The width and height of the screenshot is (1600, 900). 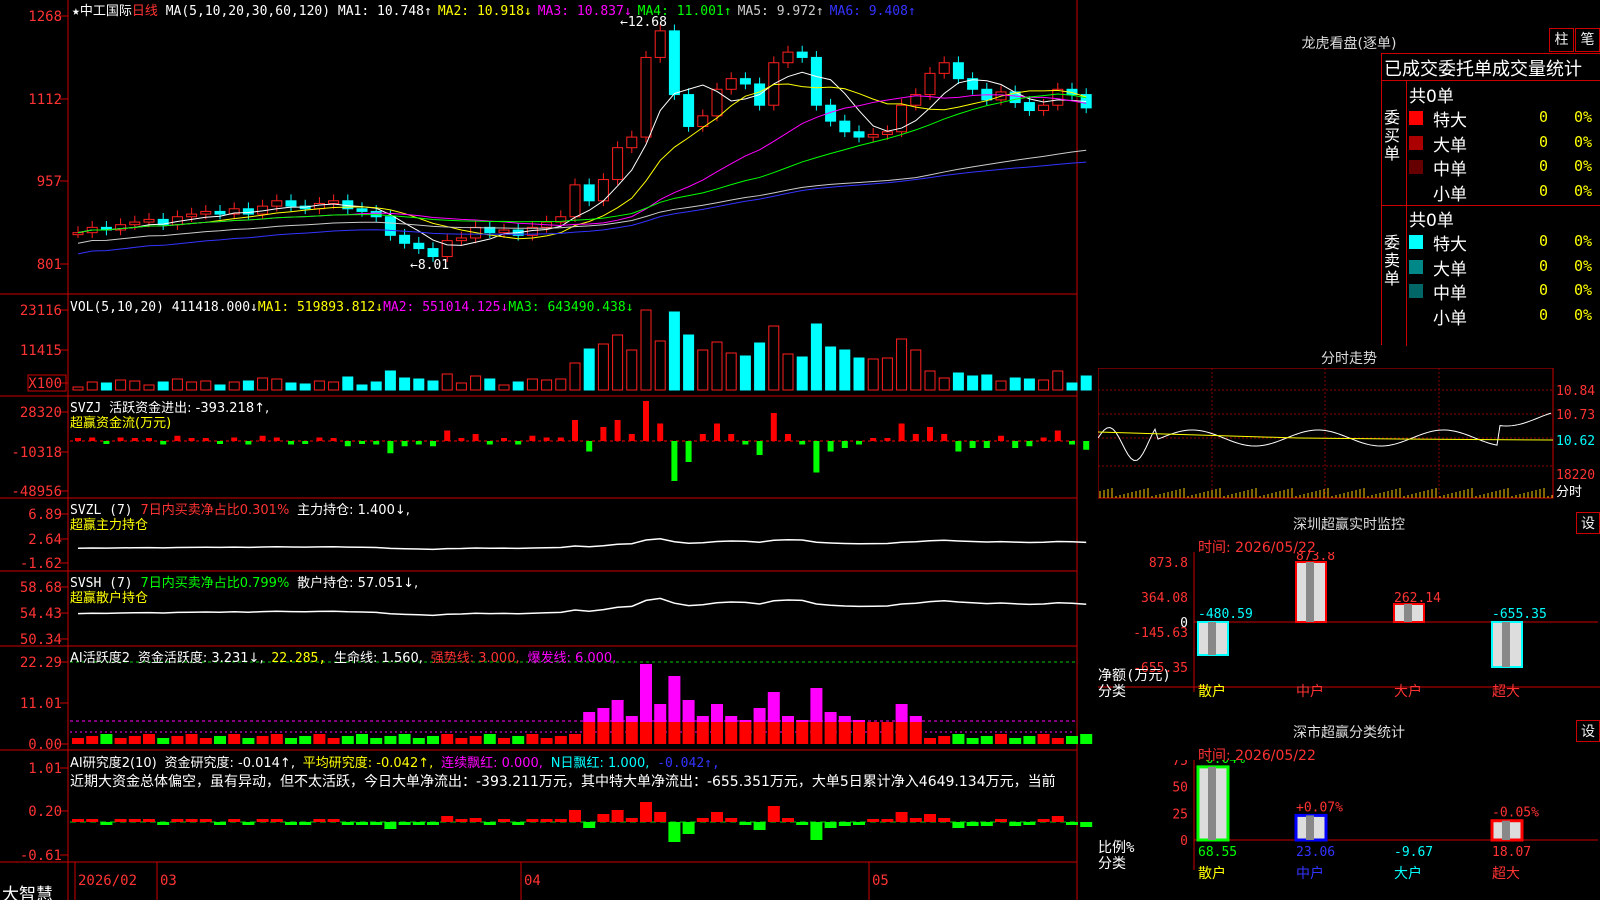 What do you see at coordinates (1450, 170) in the screenshot?
I see `order-size-label: 中单` at bounding box center [1450, 170].